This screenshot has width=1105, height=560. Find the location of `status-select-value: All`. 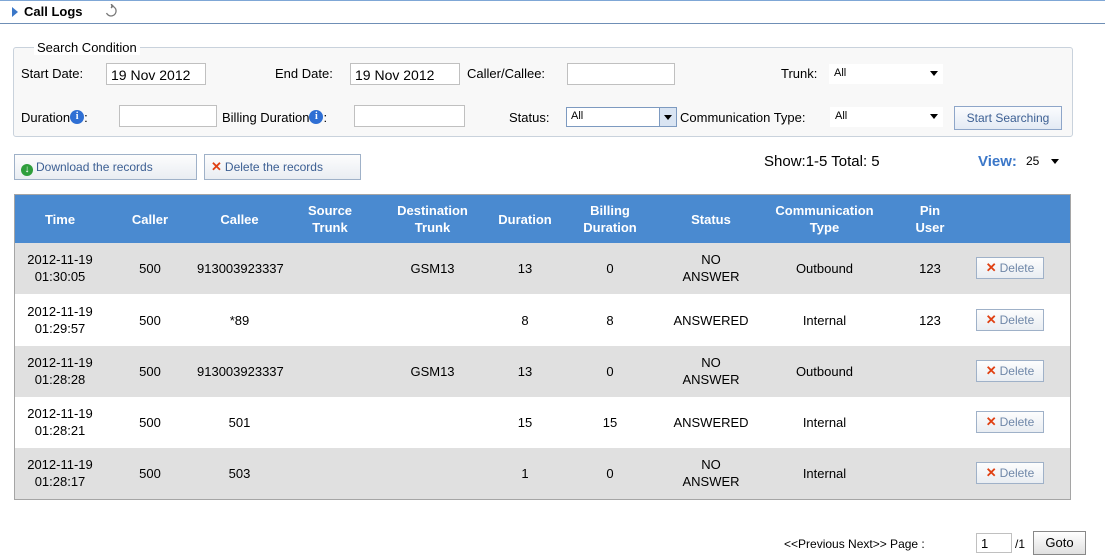

status-select-value: All is located at coordinates (577, 116).